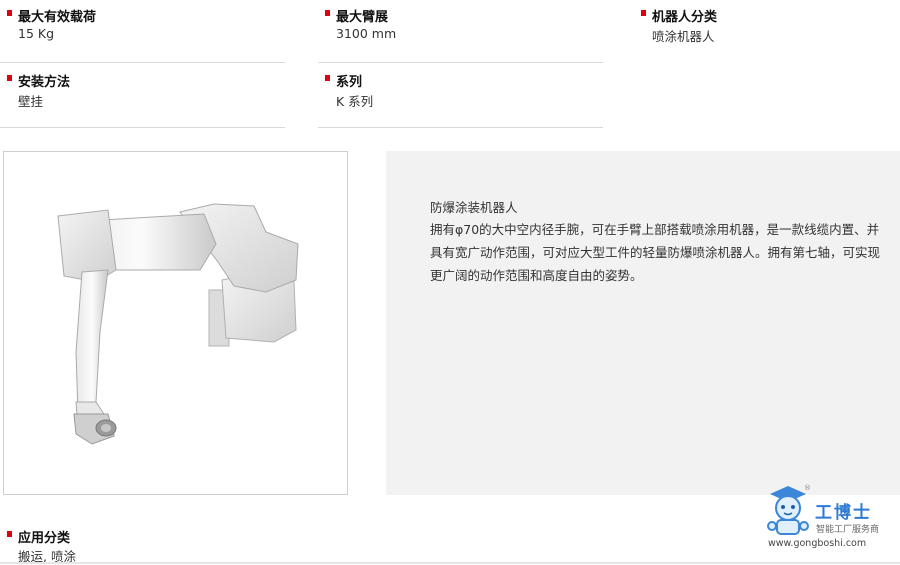 The height and width of the screenshot is (565, 900). What do you see at coordinates (57, 17) in the screenshot?
I see `spec-label: 最大有效载荷` at bounding box center [57, 17].